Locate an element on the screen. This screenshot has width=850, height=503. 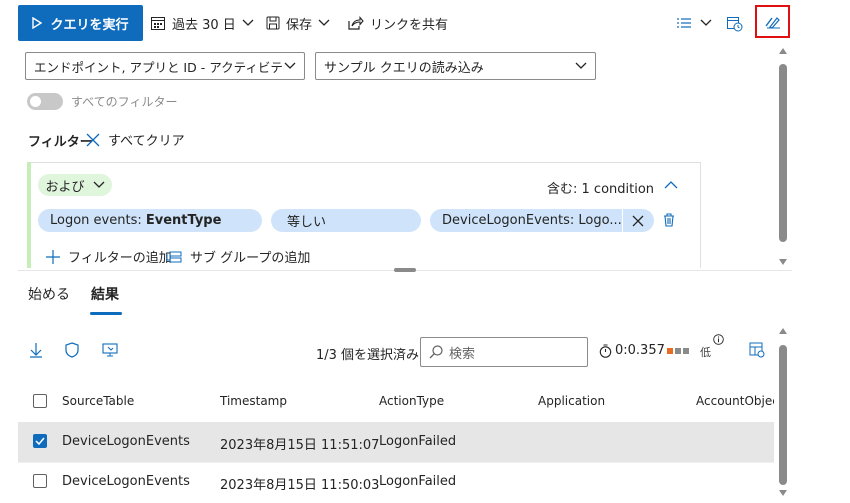
download-icon is located at coordinates (36, 350).